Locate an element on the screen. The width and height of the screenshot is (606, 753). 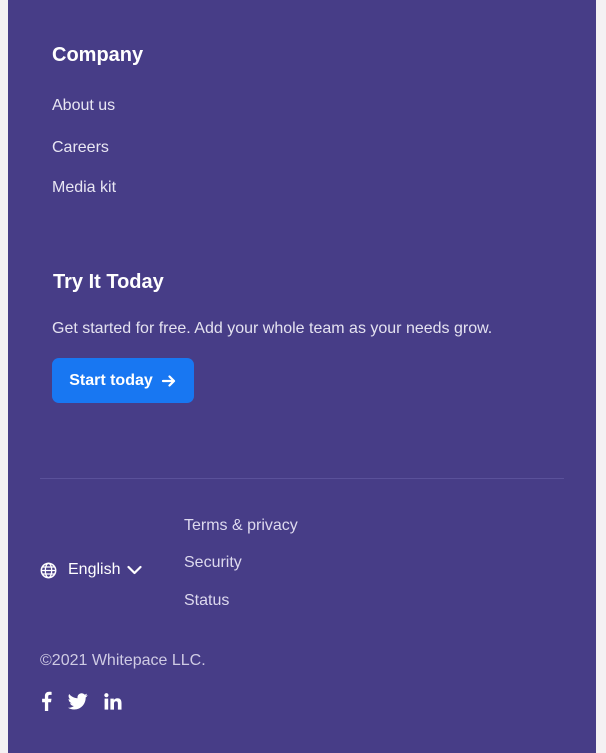
language-label: English is located at coordinates (94, 569).